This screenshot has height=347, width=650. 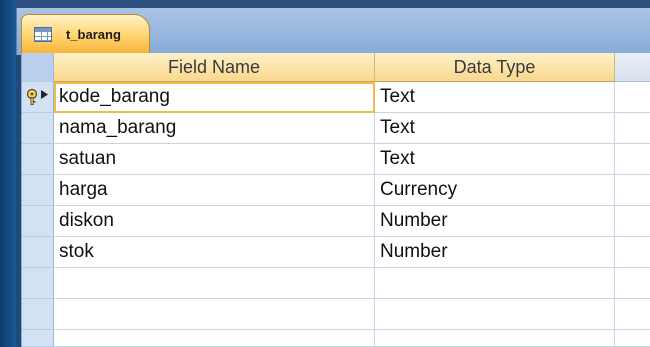 I want to click on table-row: kode_barang Text, so click(x=336, y=97).